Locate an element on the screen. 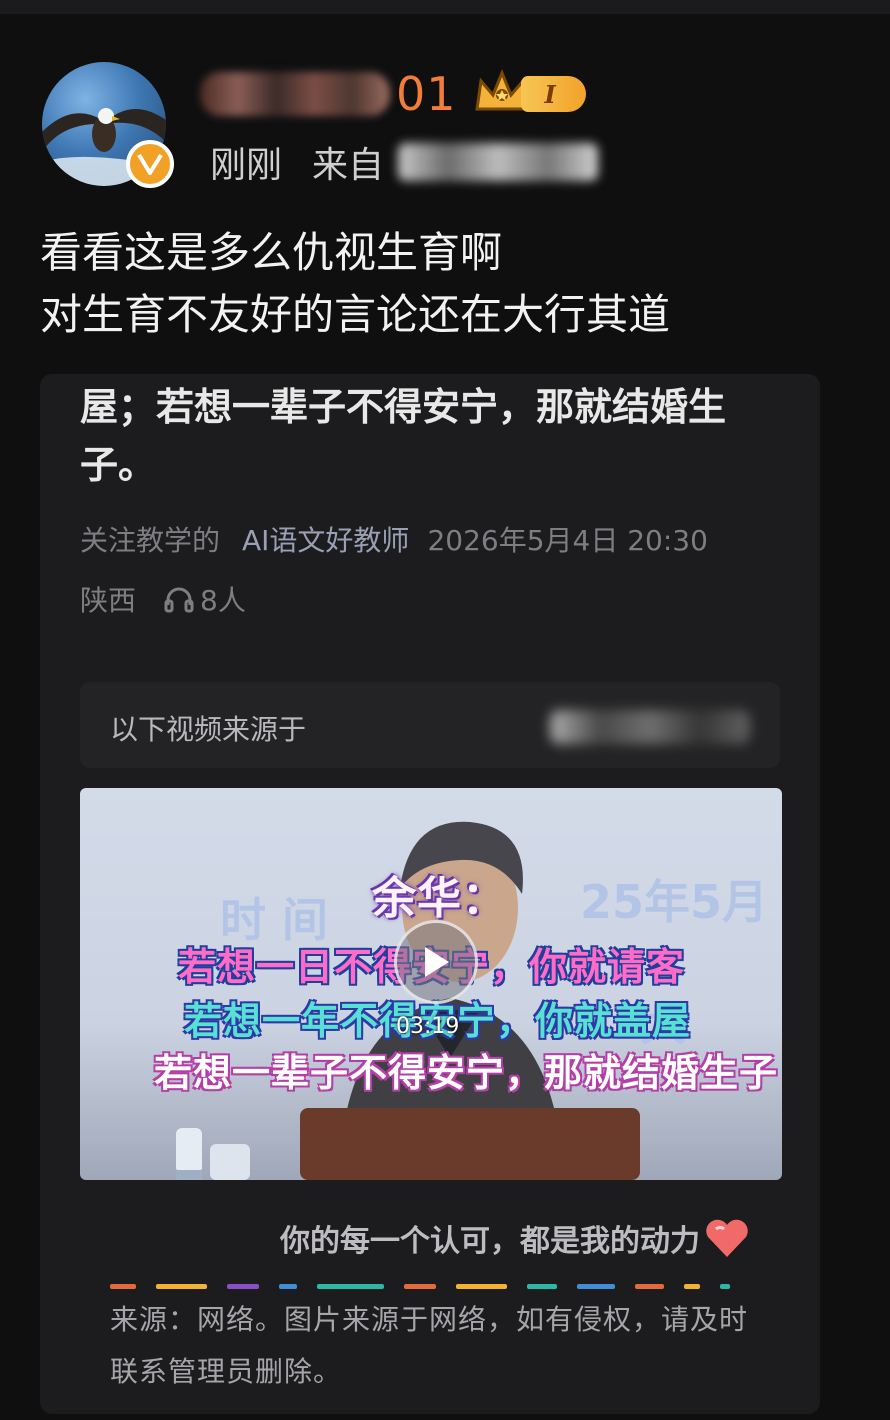 The image size is (890, 1420). video-source-label: 以下视频来源于 is located at coordinates (208, 729).